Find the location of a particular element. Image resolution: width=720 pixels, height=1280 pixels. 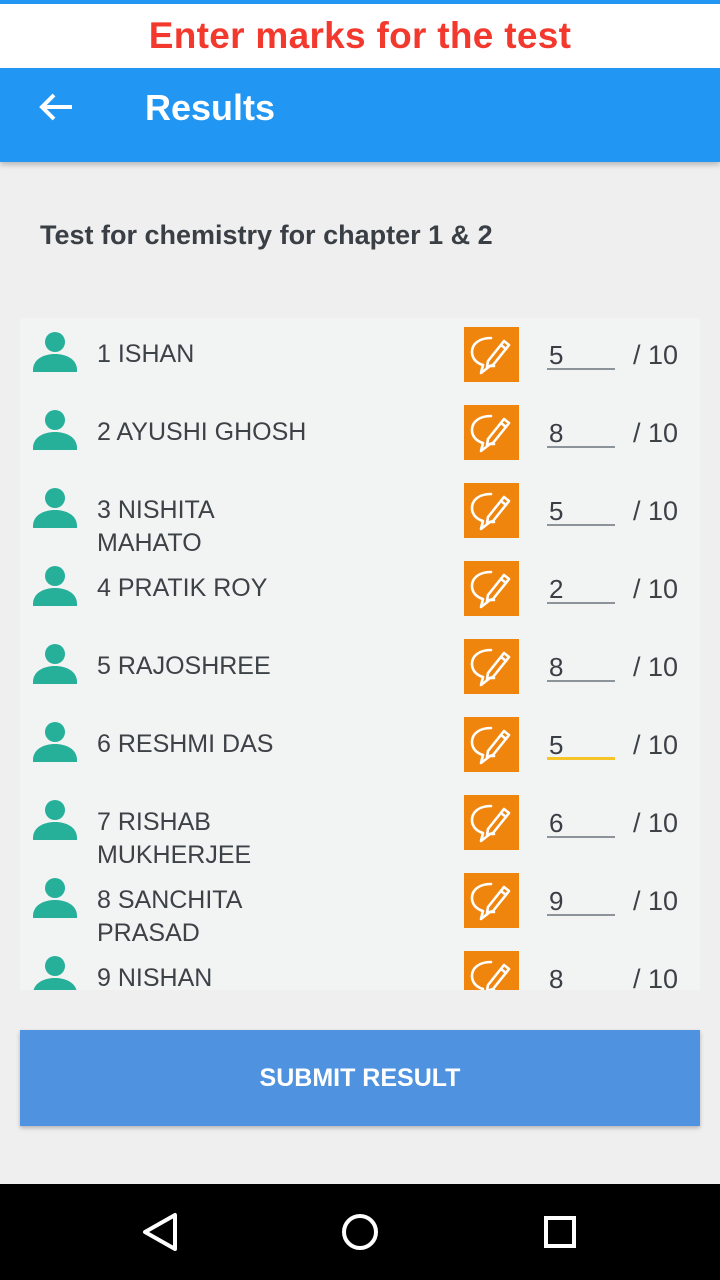

student-name: 5 RAJOSHREE is located at coordinates (184, 666).